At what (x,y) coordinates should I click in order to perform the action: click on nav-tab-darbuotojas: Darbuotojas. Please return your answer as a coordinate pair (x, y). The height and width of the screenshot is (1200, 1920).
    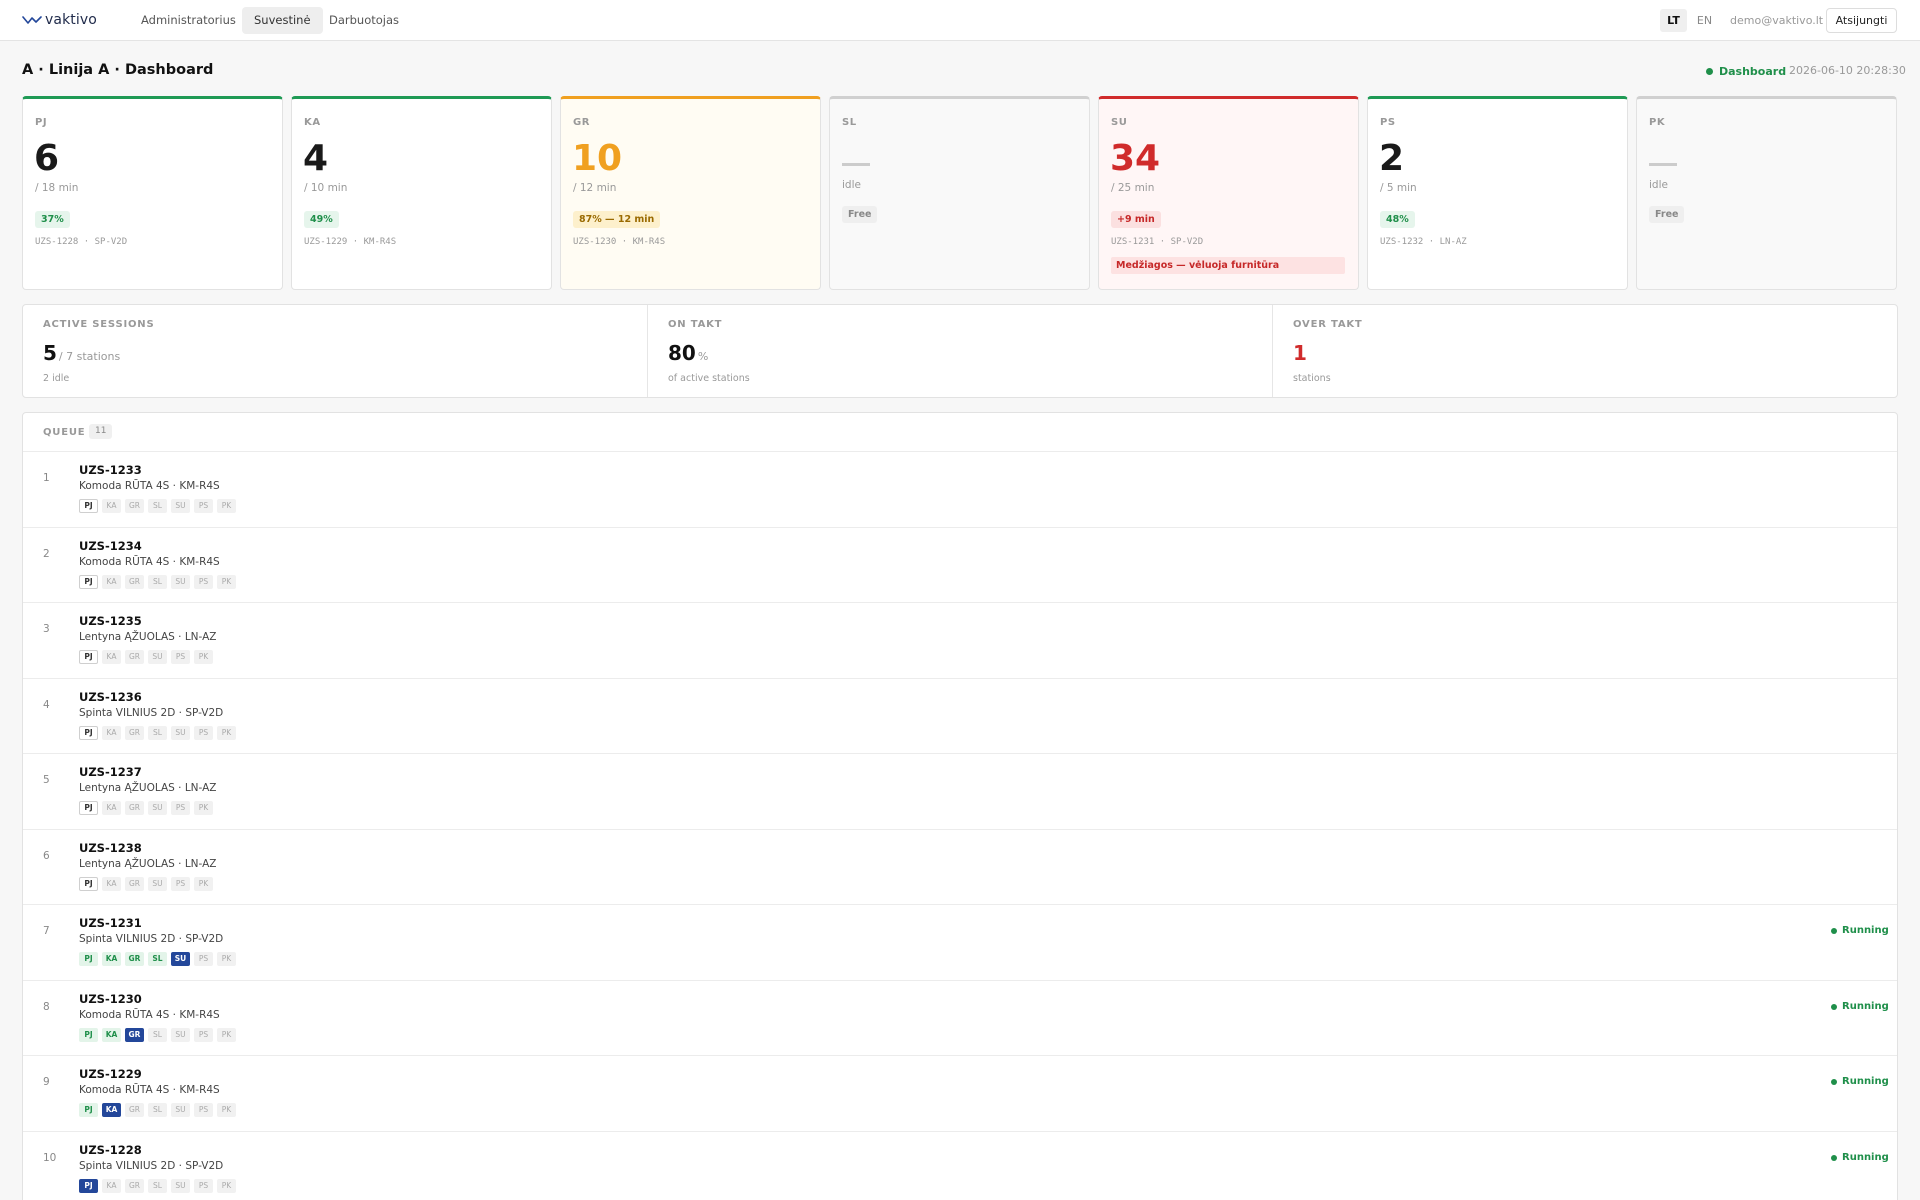
    Looking at the image, I should click on (364, 20).